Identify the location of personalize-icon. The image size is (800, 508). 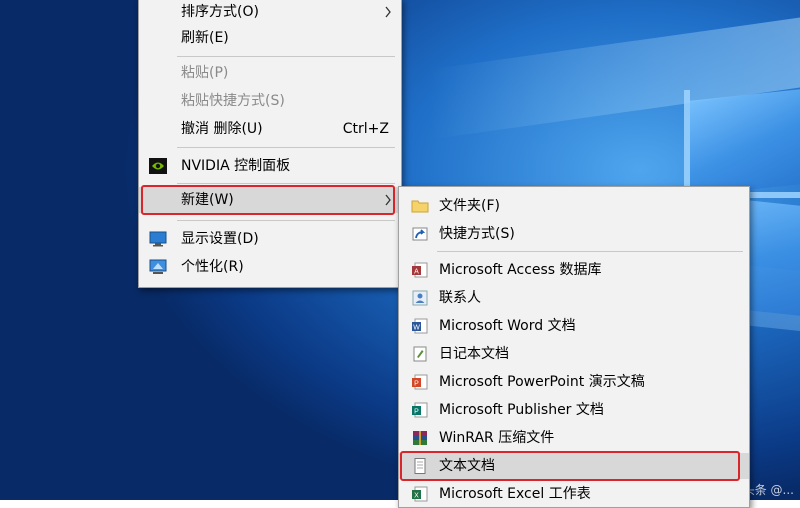
(158, 266).